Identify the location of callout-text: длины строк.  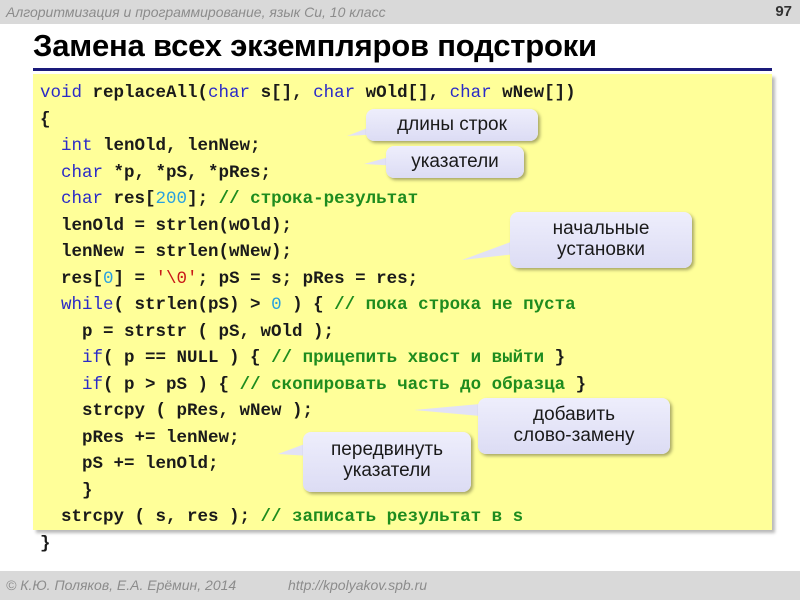
(452, 124).